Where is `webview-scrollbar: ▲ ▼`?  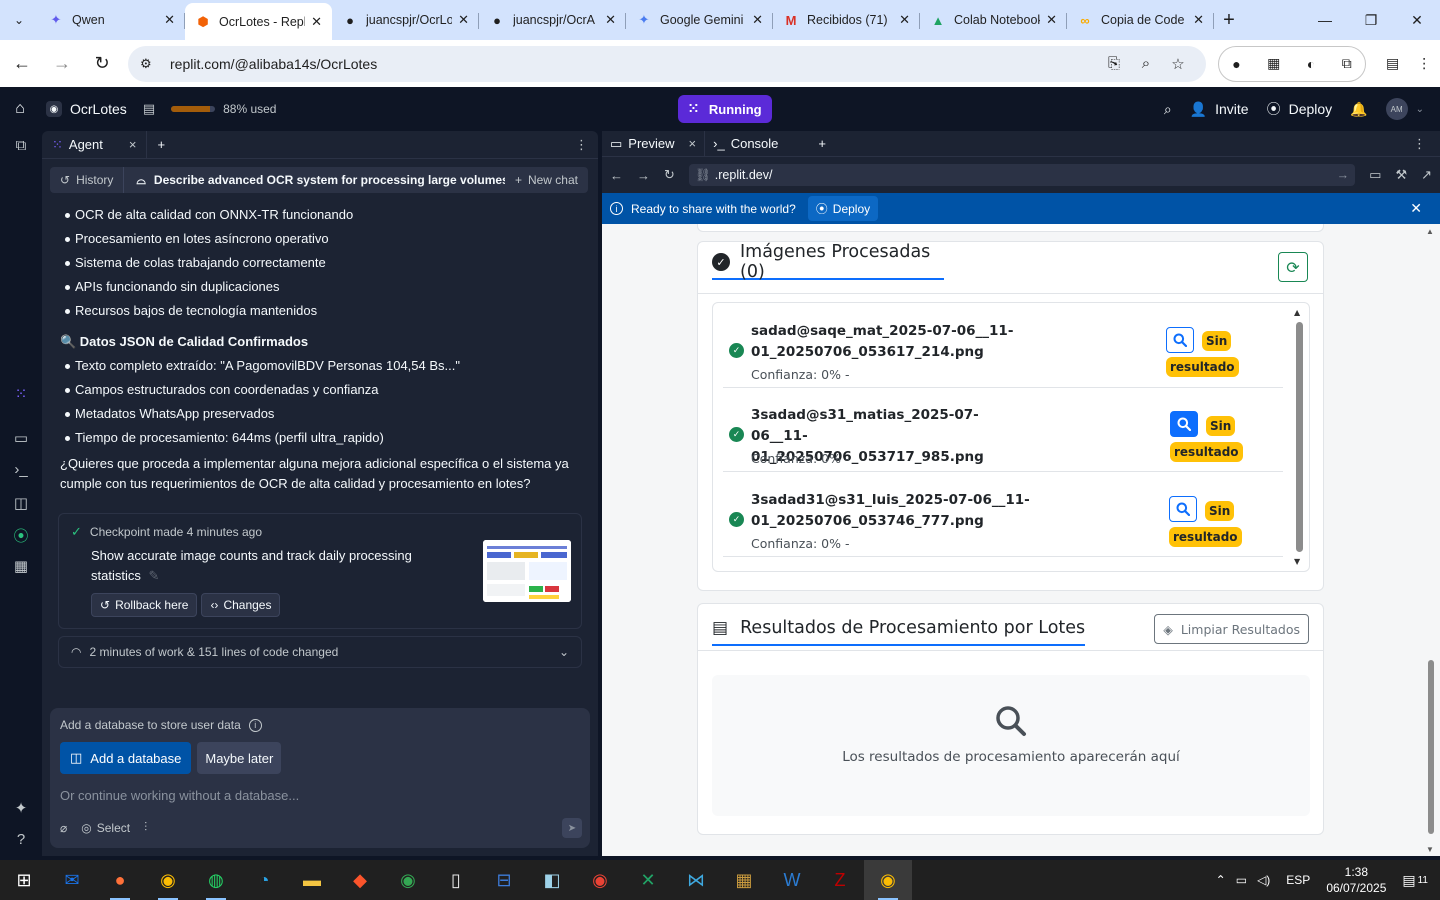
webview-scrollbar: ▲ ▼ is located at coordinates (1431, 540).